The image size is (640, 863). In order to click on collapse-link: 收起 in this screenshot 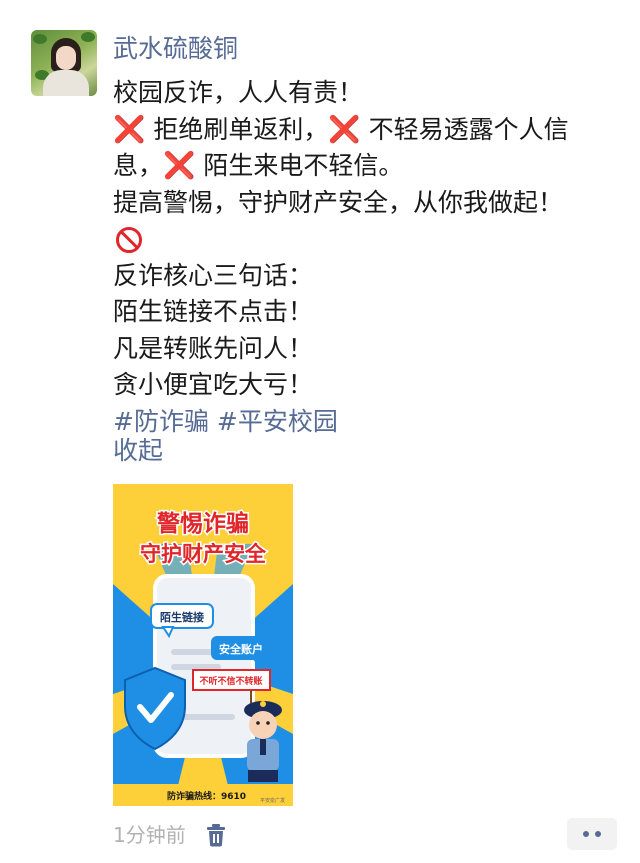, I will do `click(138, 451)`.